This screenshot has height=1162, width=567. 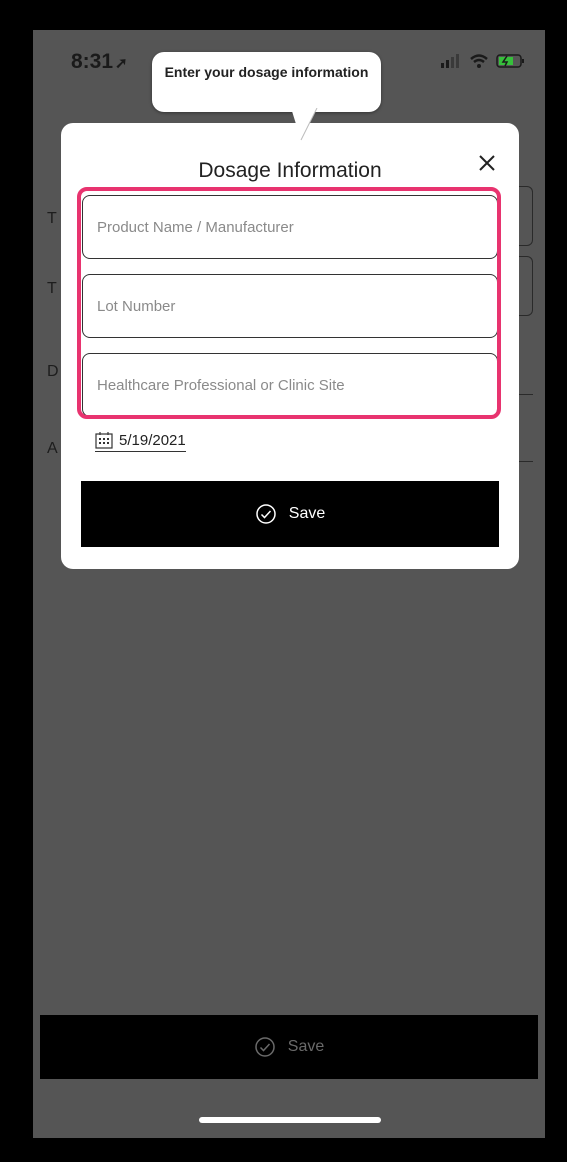 I want to click on signal-wifi-battery-icon, so click(x=482, y=61).